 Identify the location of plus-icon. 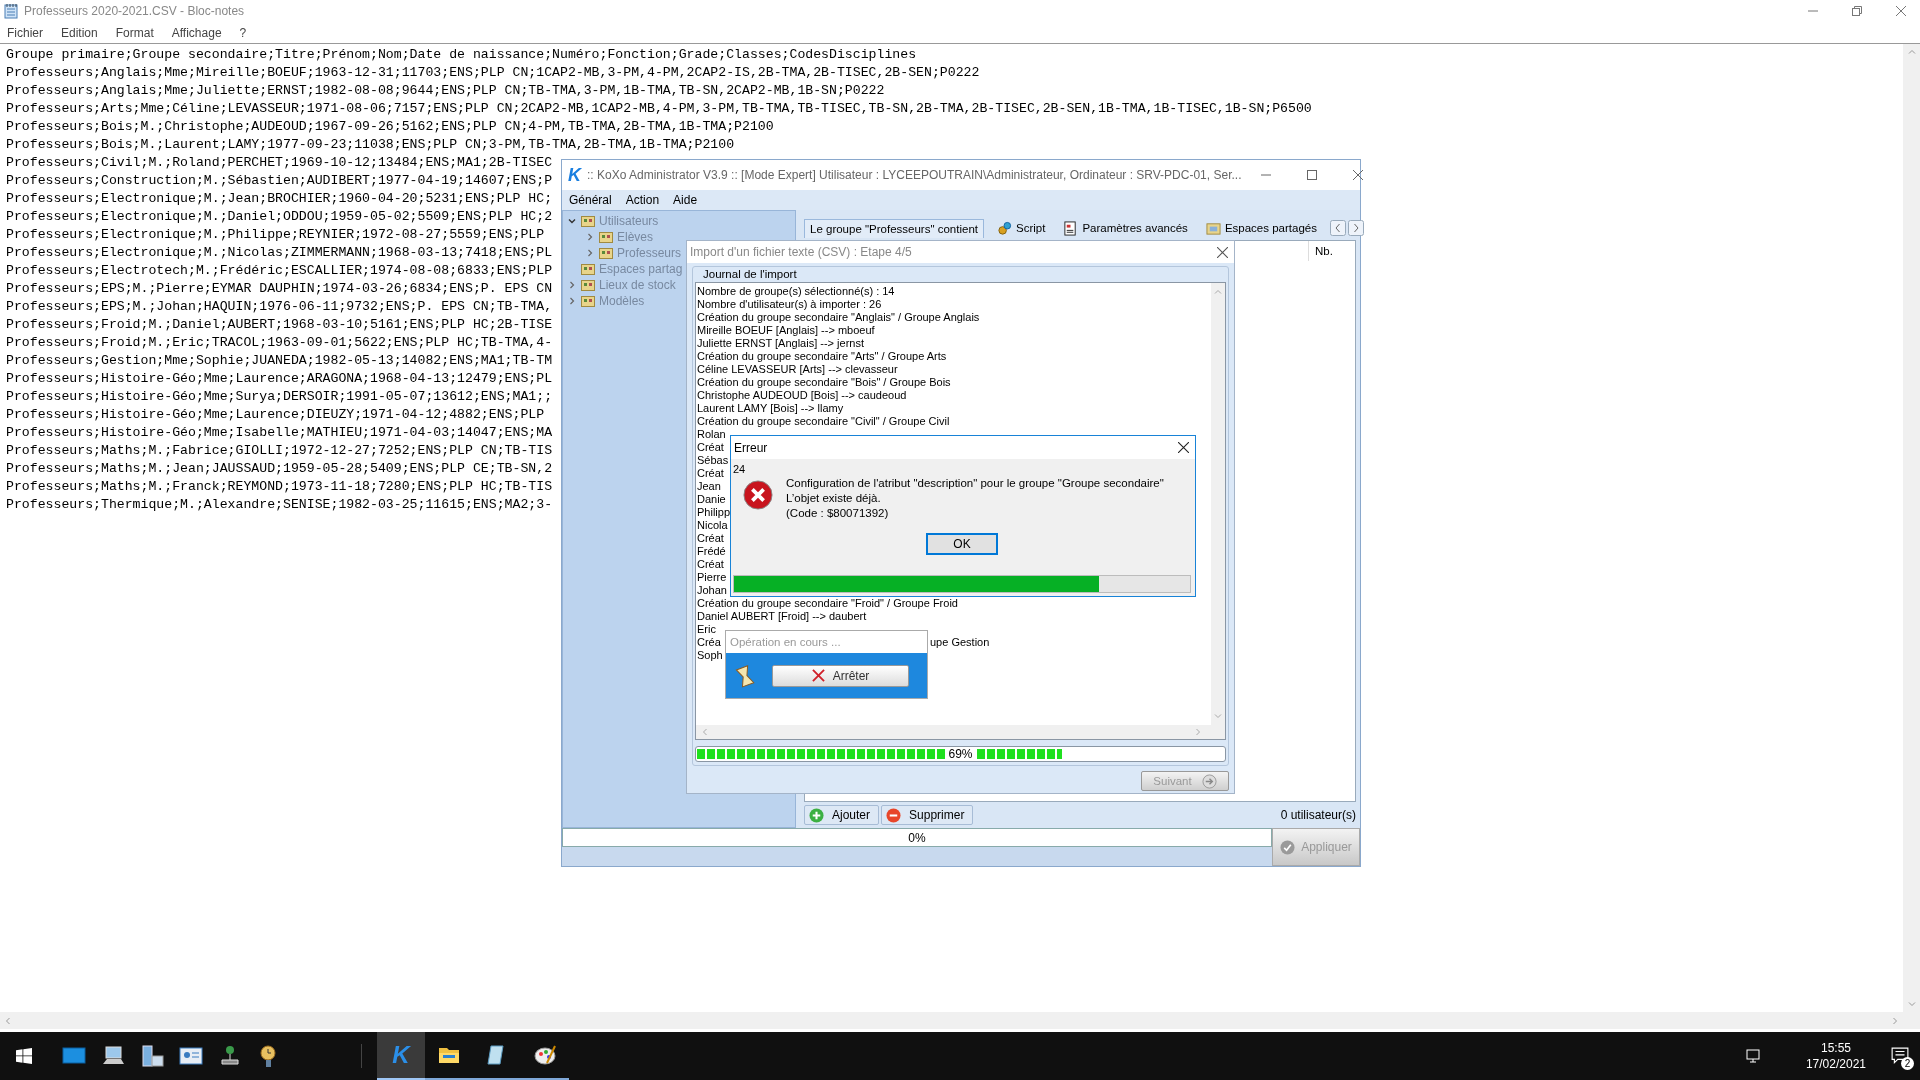
(816, 815).